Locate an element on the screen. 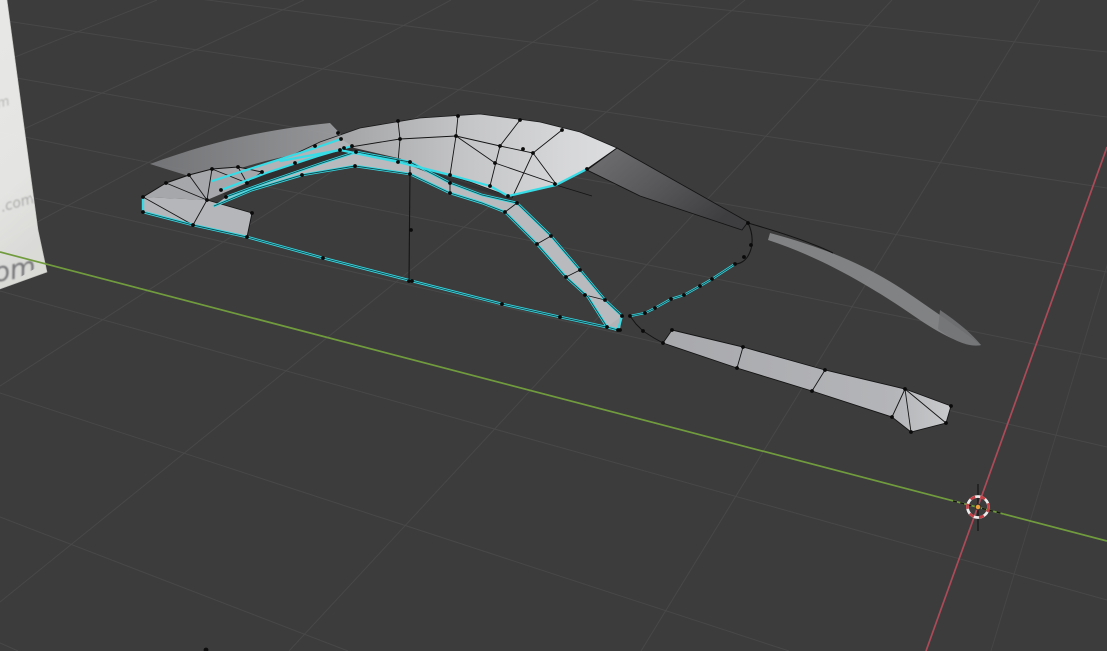 The image size is (1107, 651). windshield-edge-face is located at coordinates (667, 189).